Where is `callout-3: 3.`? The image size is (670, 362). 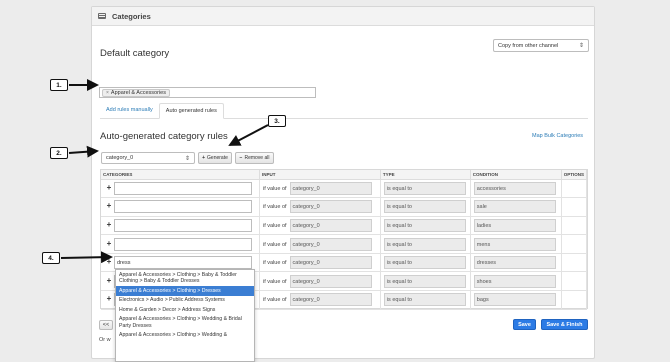 callout-3: 3. is located at coordinates (277, 121).